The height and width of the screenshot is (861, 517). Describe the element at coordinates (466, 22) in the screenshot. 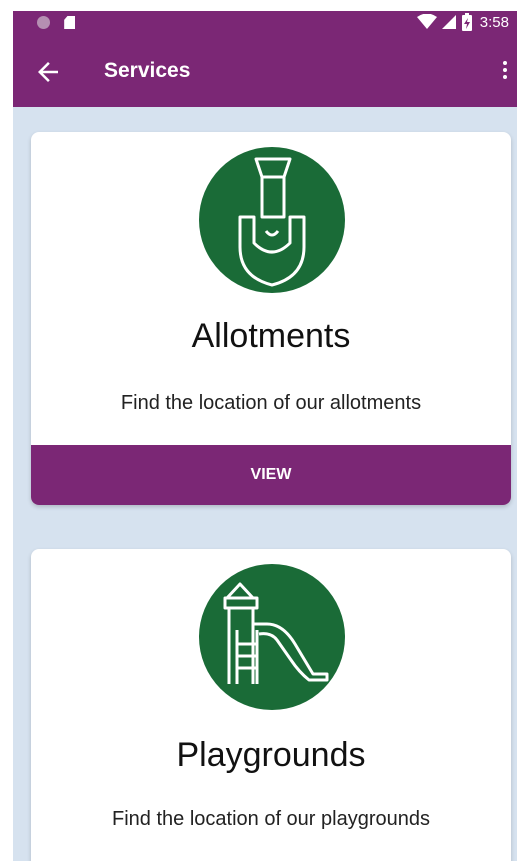

I see `battery-charging-icon` at that location.